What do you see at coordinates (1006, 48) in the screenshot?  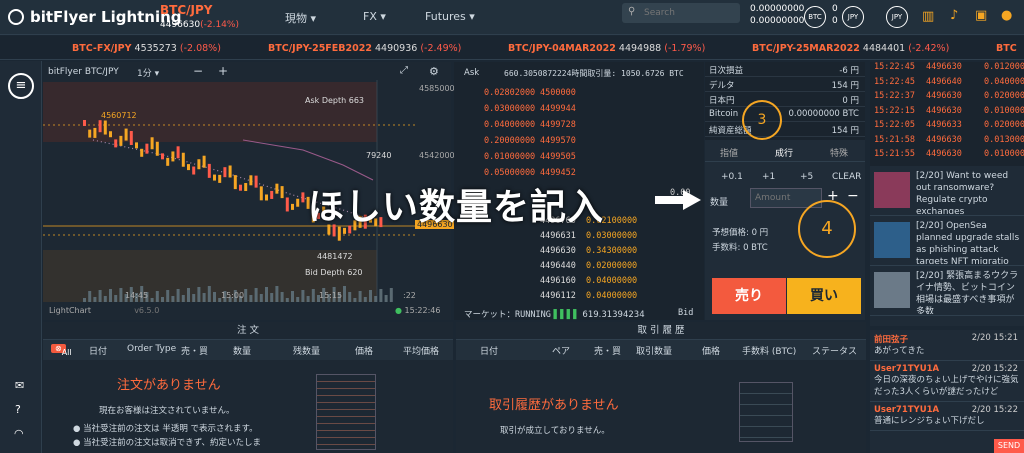 I see `ticker-item: BTC` at bounding box center [1006, 48].